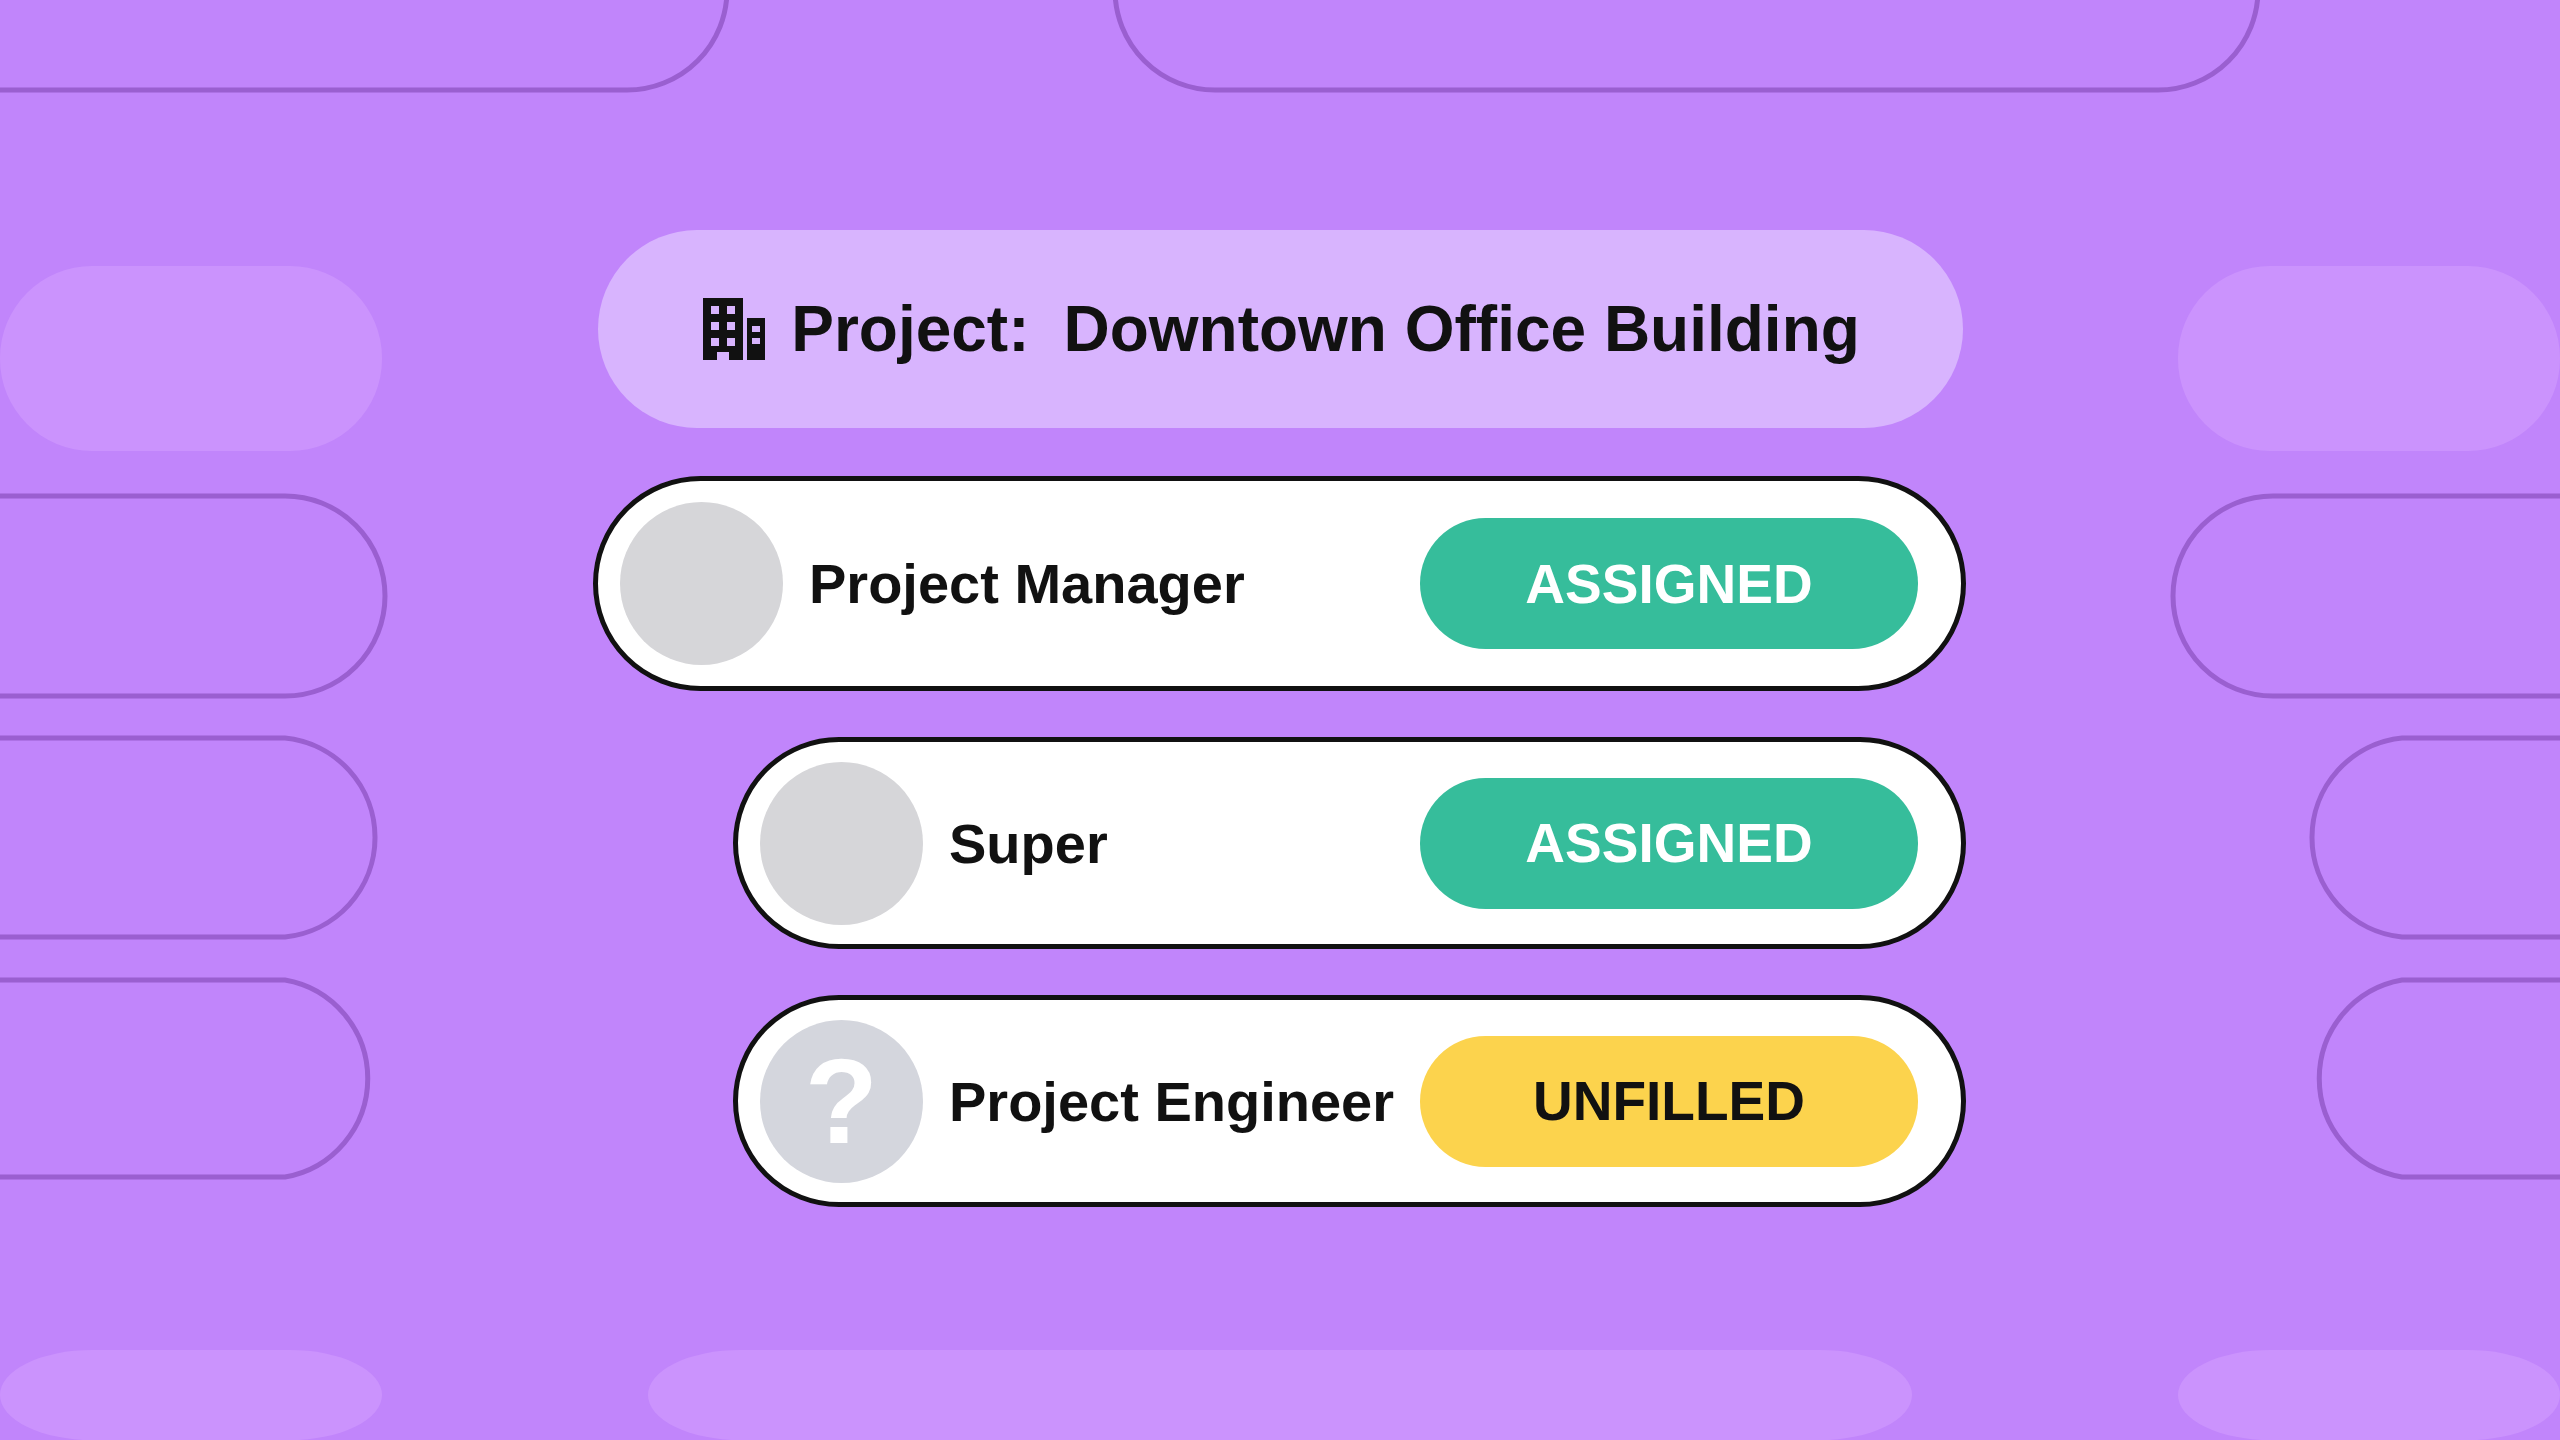 The image size is (2560, 1440). I want to click on project-label: Project:, so click(910, 329).